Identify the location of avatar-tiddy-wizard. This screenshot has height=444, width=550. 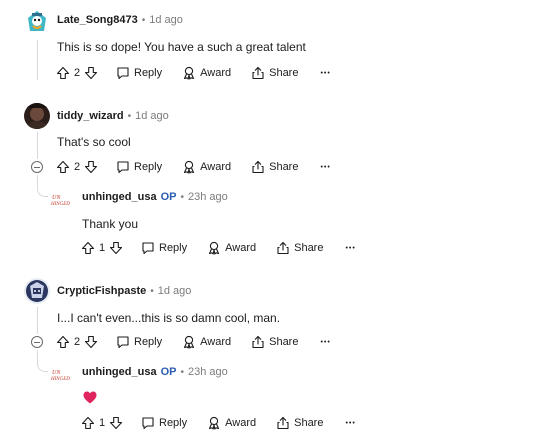
(37, 116).